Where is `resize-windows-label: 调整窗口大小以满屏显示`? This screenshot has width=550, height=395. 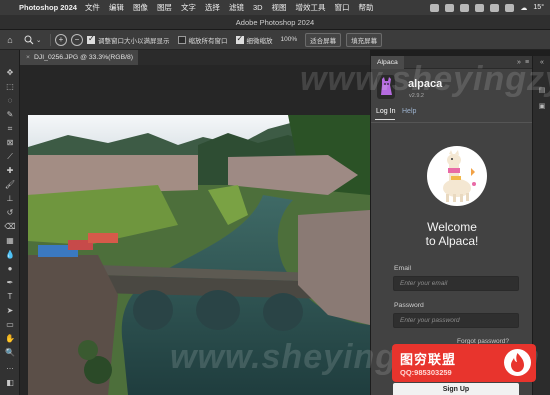
resize-windows-label: 调整窗口大小以满屏显示 is located at coordinates (134, 41).